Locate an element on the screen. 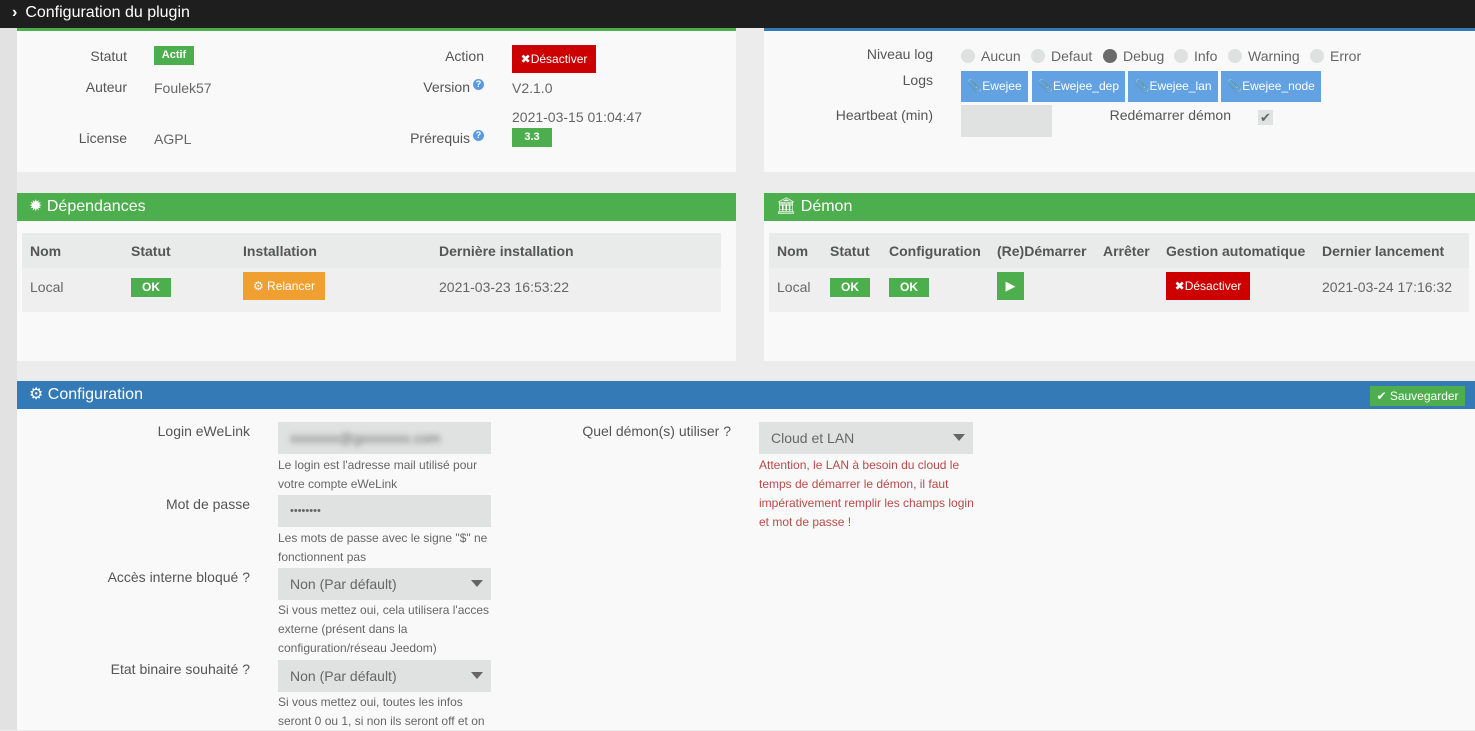  column-header: Gestion automatique is located at coordinates (1236, 251).